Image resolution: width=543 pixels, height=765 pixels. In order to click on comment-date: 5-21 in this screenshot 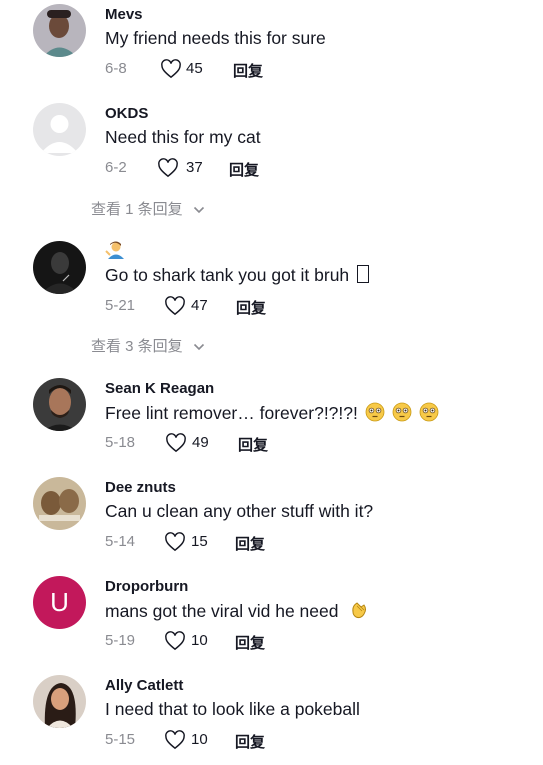, I will do `click(120, 305)`.